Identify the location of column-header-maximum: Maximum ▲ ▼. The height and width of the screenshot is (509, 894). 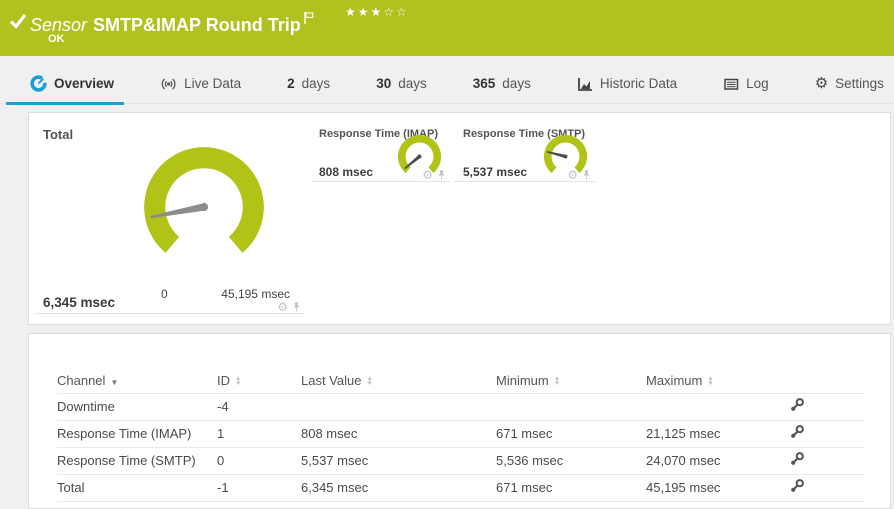
(688, 381).